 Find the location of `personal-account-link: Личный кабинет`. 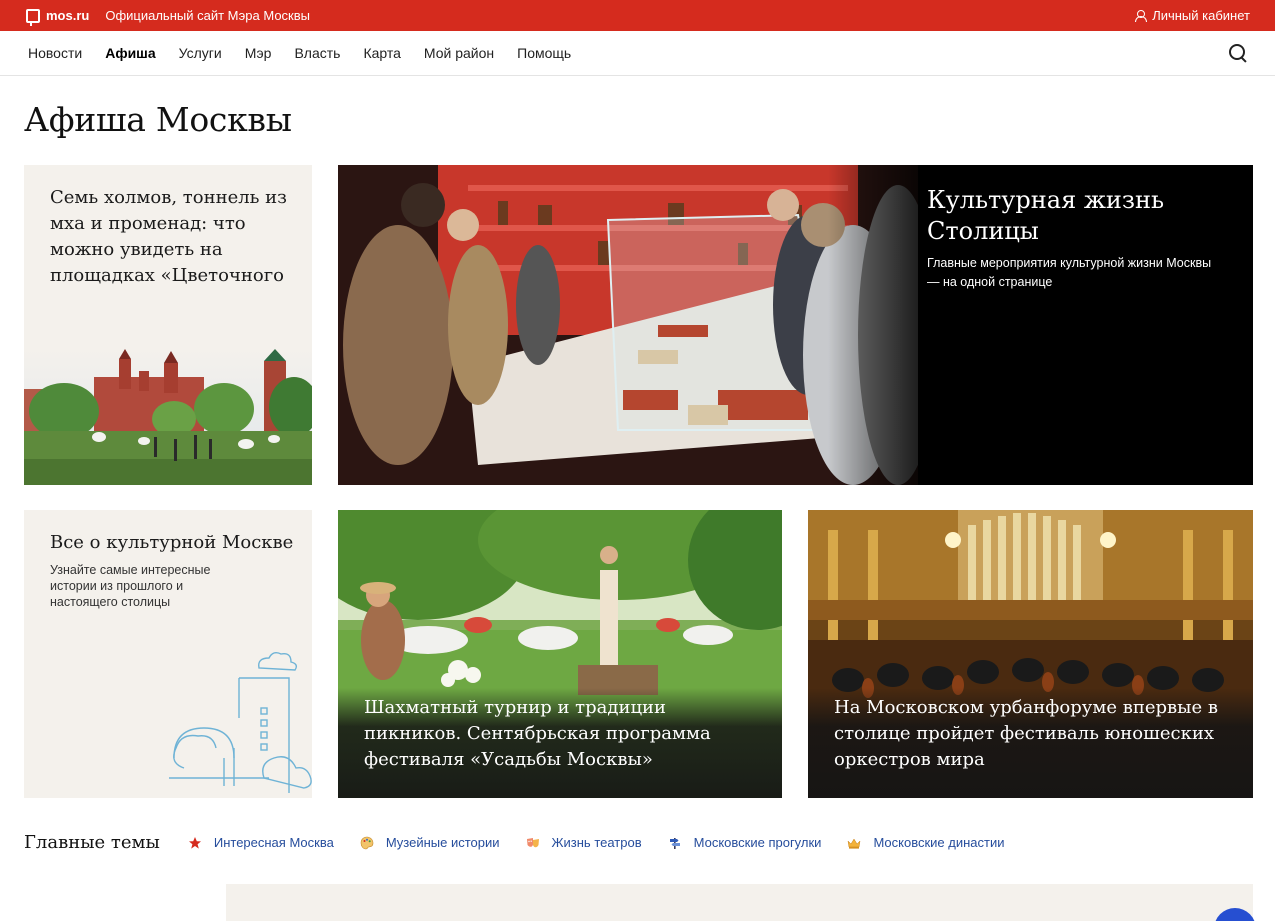

personal-account-link: Личный кабинет is located at coordinates (1192, 15).